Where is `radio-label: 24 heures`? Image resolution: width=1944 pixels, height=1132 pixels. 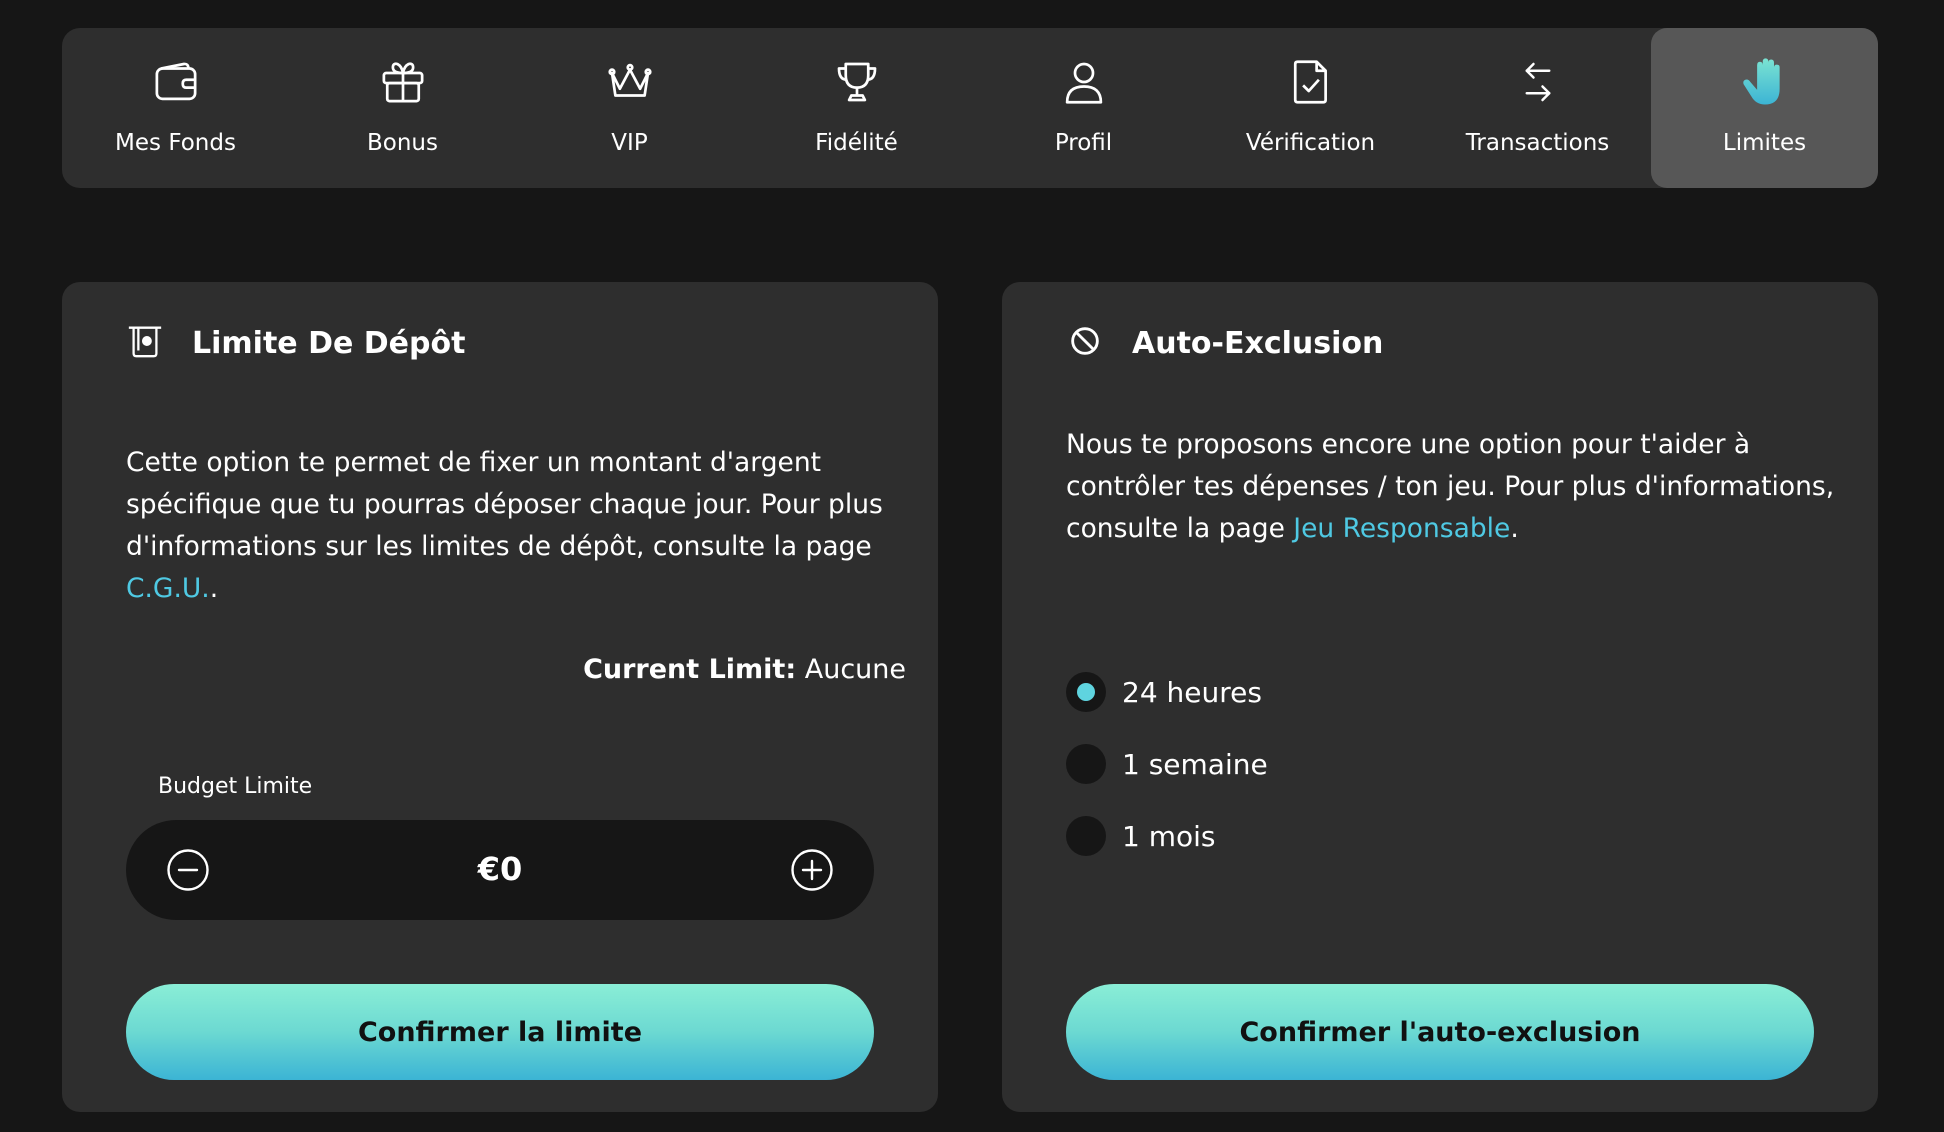 radio-label: 24 heures is located at coordinates (1192, 692).